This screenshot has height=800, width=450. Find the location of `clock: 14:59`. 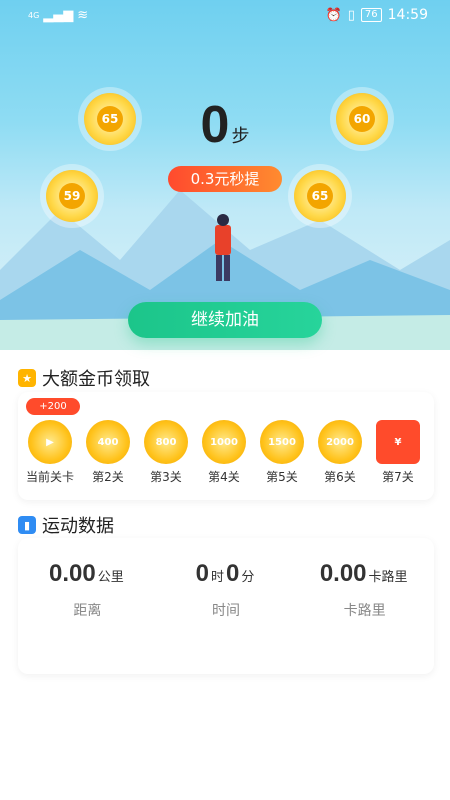

clock: 14:59 is located at coordinates (407, 15).